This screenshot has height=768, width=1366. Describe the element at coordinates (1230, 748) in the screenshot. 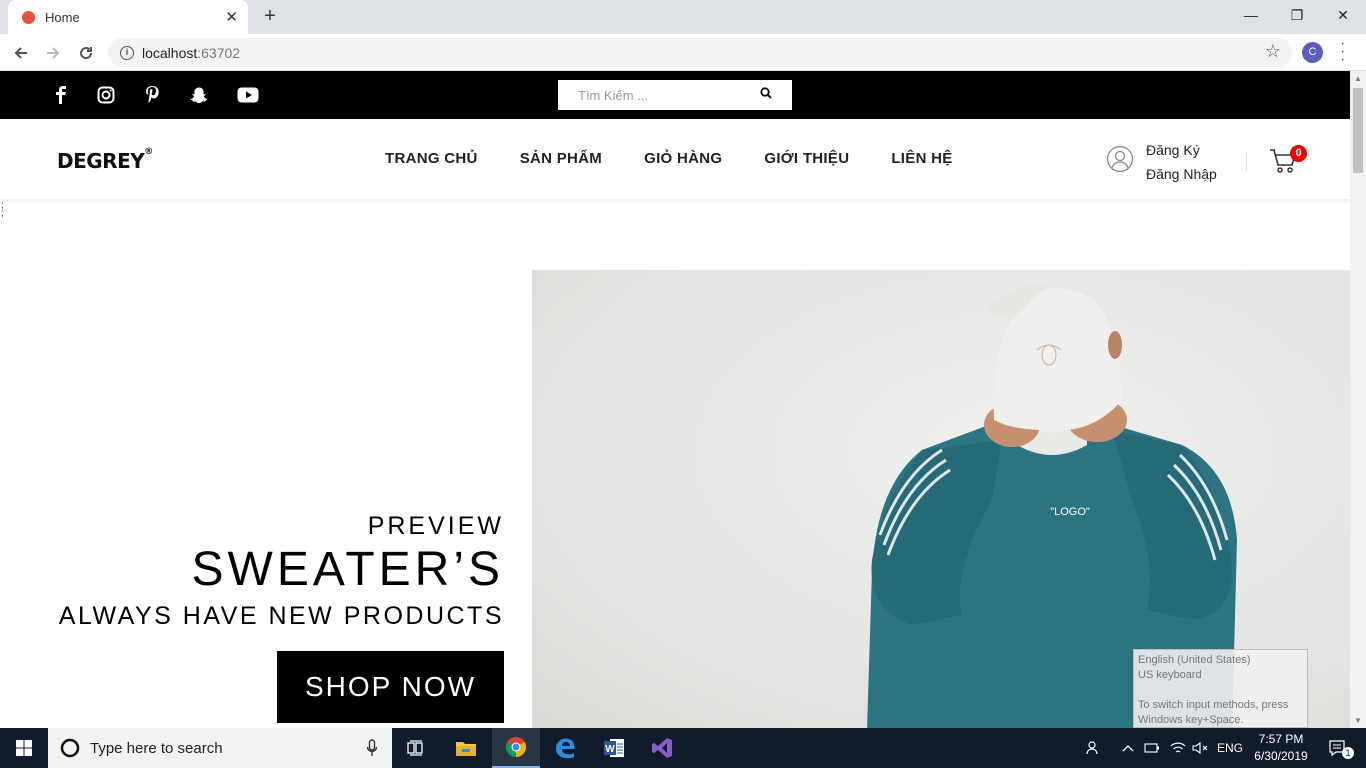

I see `language-indicator: ENG` at that location.